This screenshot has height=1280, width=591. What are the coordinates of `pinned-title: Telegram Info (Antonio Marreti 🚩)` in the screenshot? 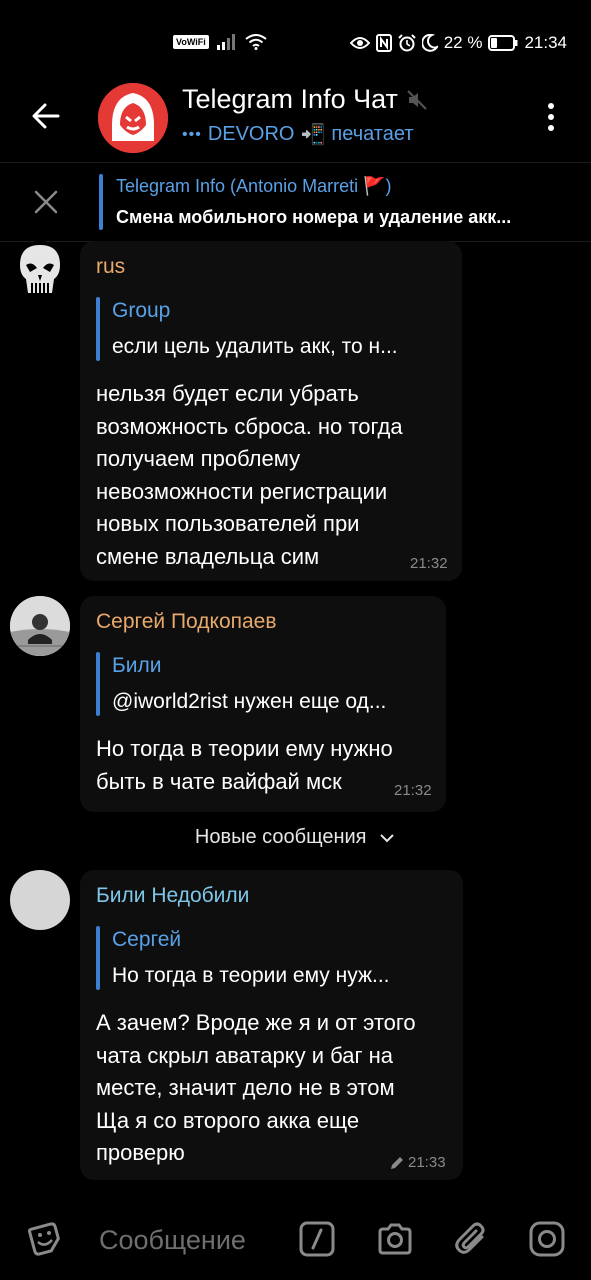 It's located at (254, 186).